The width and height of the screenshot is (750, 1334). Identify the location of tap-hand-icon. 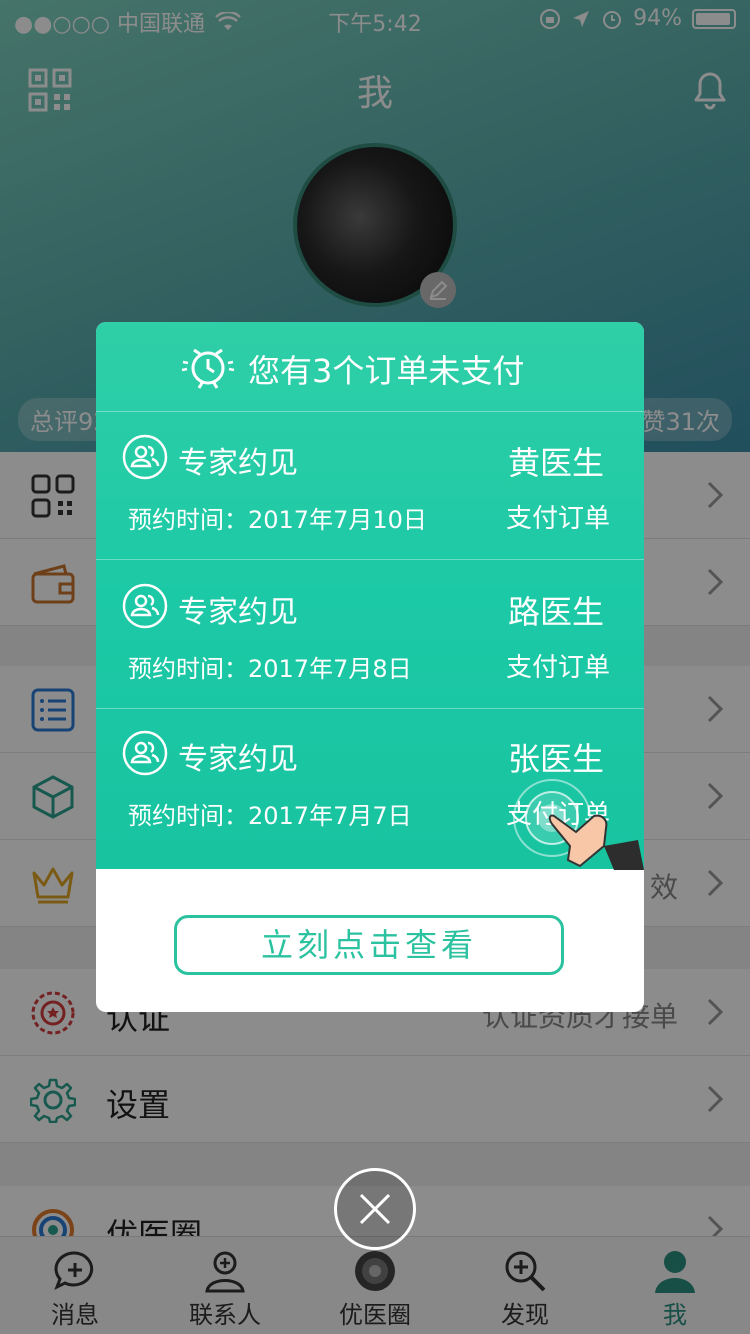
(578, 824).